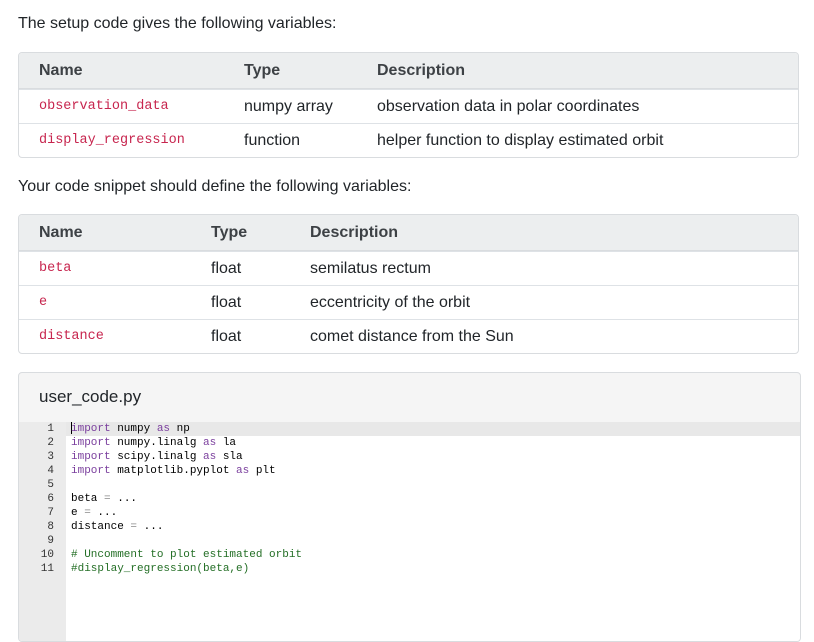  What do you see at coordinates (43, 302) in the screenshot?
I see `variable-name: e` at bounding box center [43, 302].